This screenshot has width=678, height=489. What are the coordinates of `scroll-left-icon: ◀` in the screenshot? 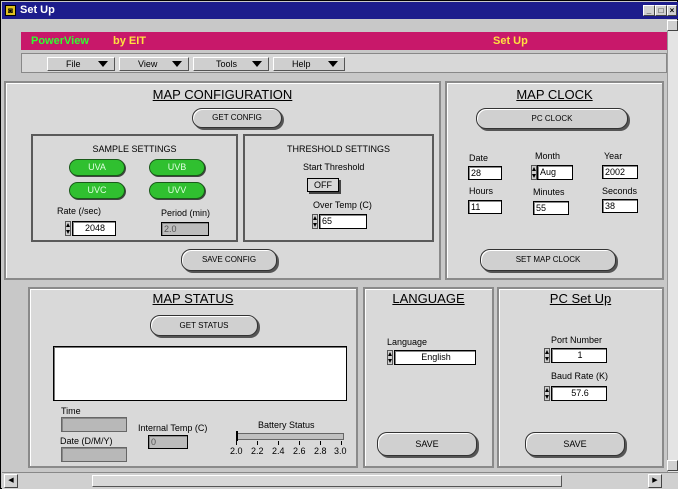 It's located at (11, 481).